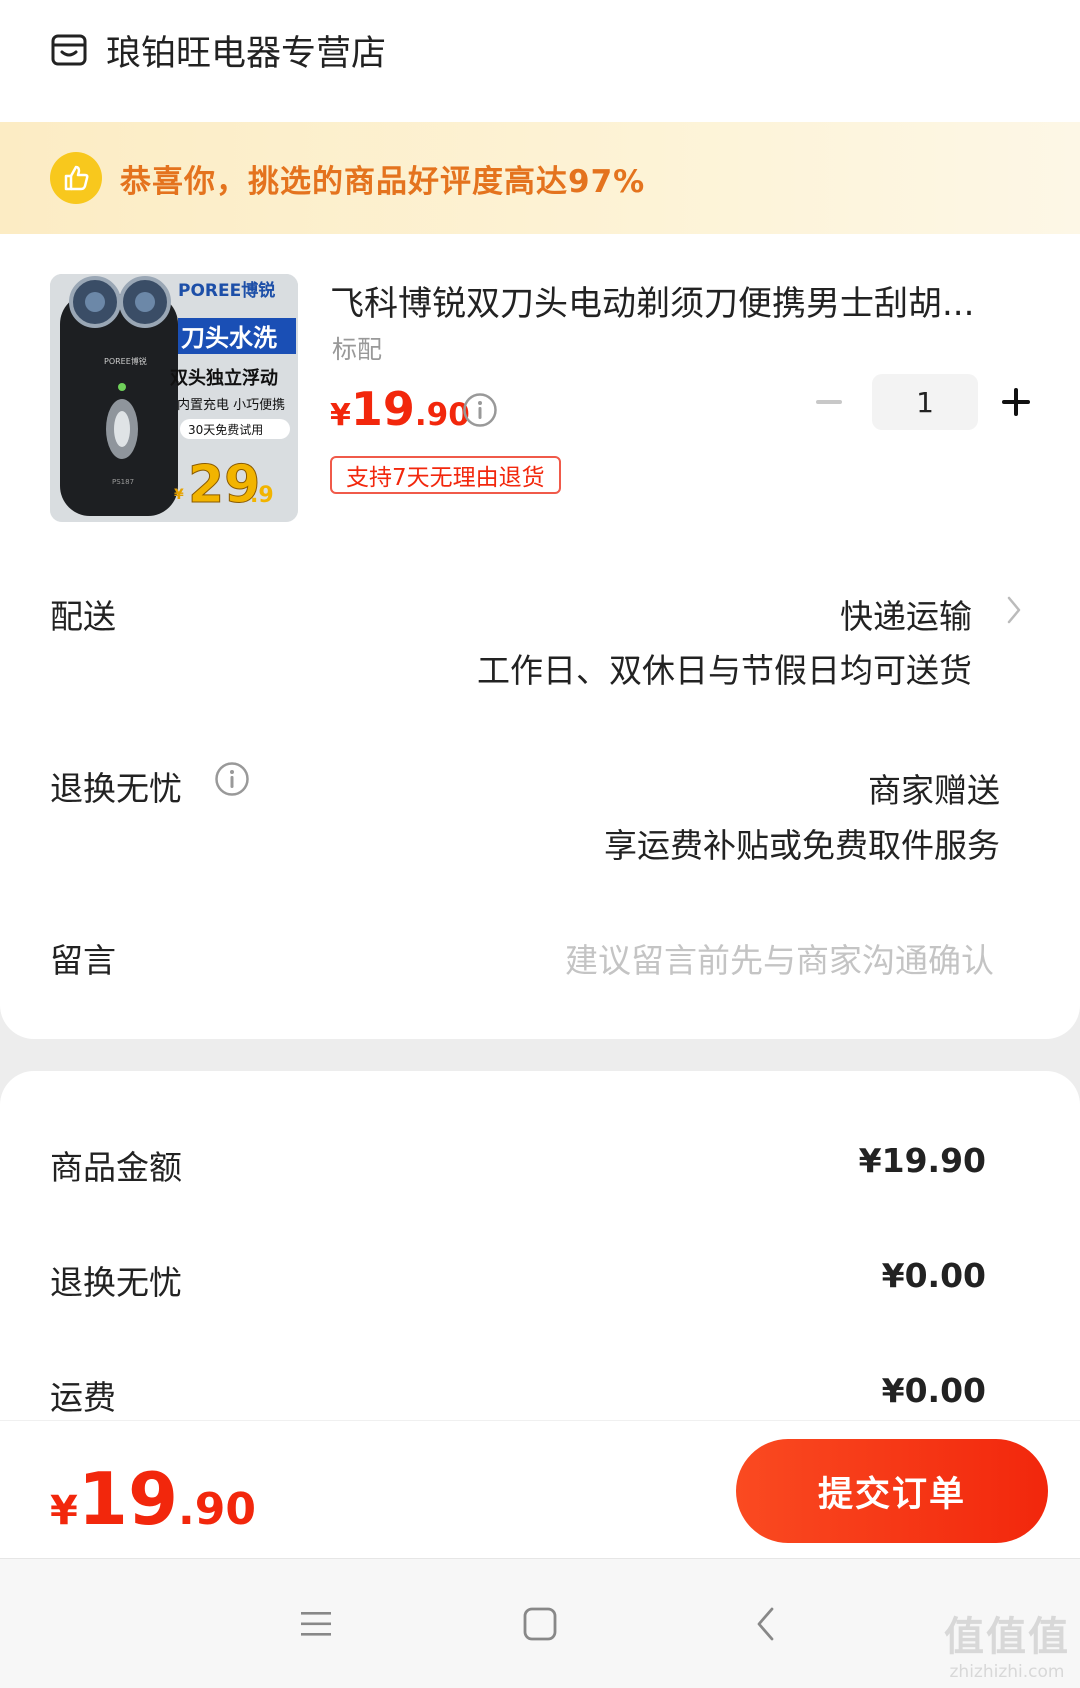  What do you see at coordinates (116, 1167) in the screenshot?
I see `summary-label-goods: 商品金额` at bounding box center [116, 1167].